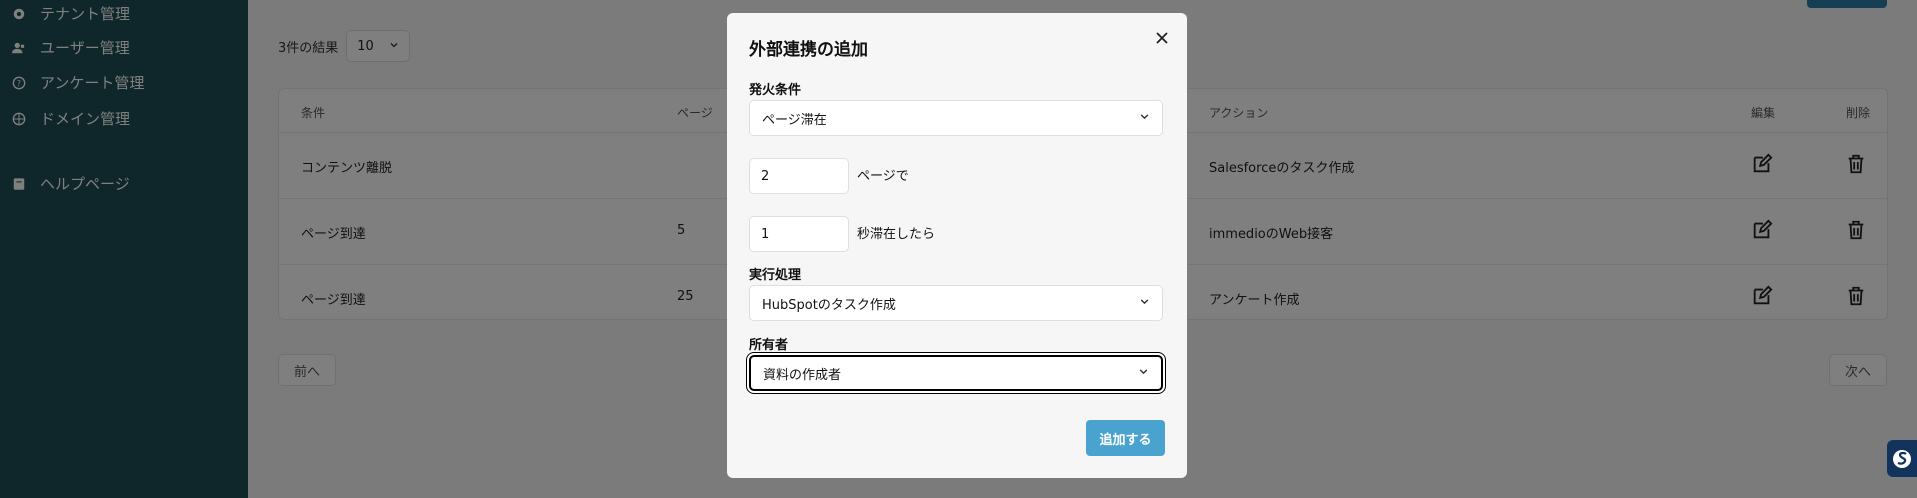 The height and width of the screenshot is (498, 1917). What do you see at coordinates (775, 90) in the screenshot?
I see `trigger-label: 発火条件` at bounding box center [775, 90].